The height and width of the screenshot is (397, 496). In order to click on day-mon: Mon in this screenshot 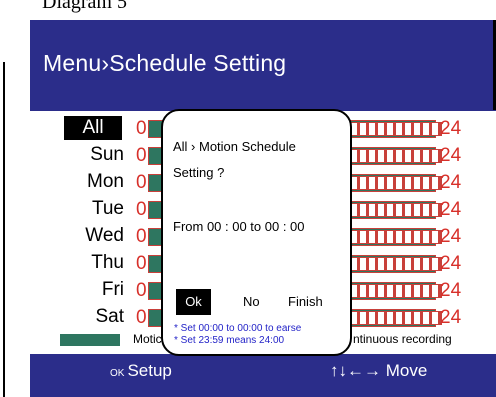, I will do `click(92, 182)`.